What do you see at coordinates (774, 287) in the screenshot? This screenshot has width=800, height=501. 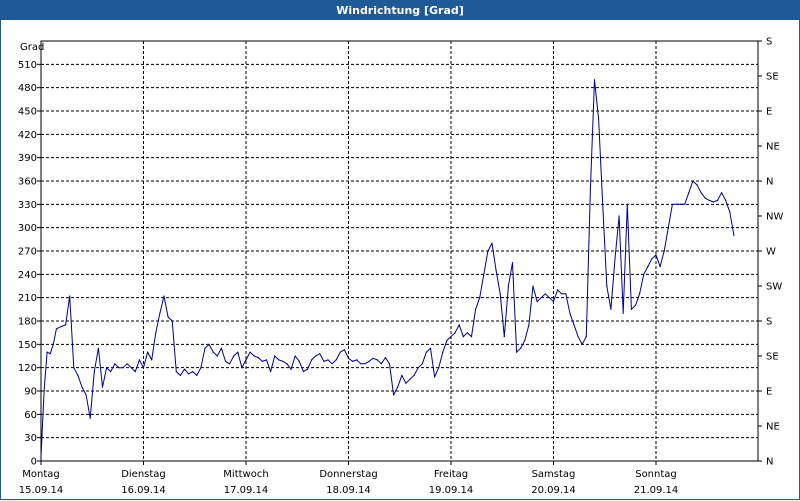 I see `right-tick-label: SW` at bounding box center [774, 287].